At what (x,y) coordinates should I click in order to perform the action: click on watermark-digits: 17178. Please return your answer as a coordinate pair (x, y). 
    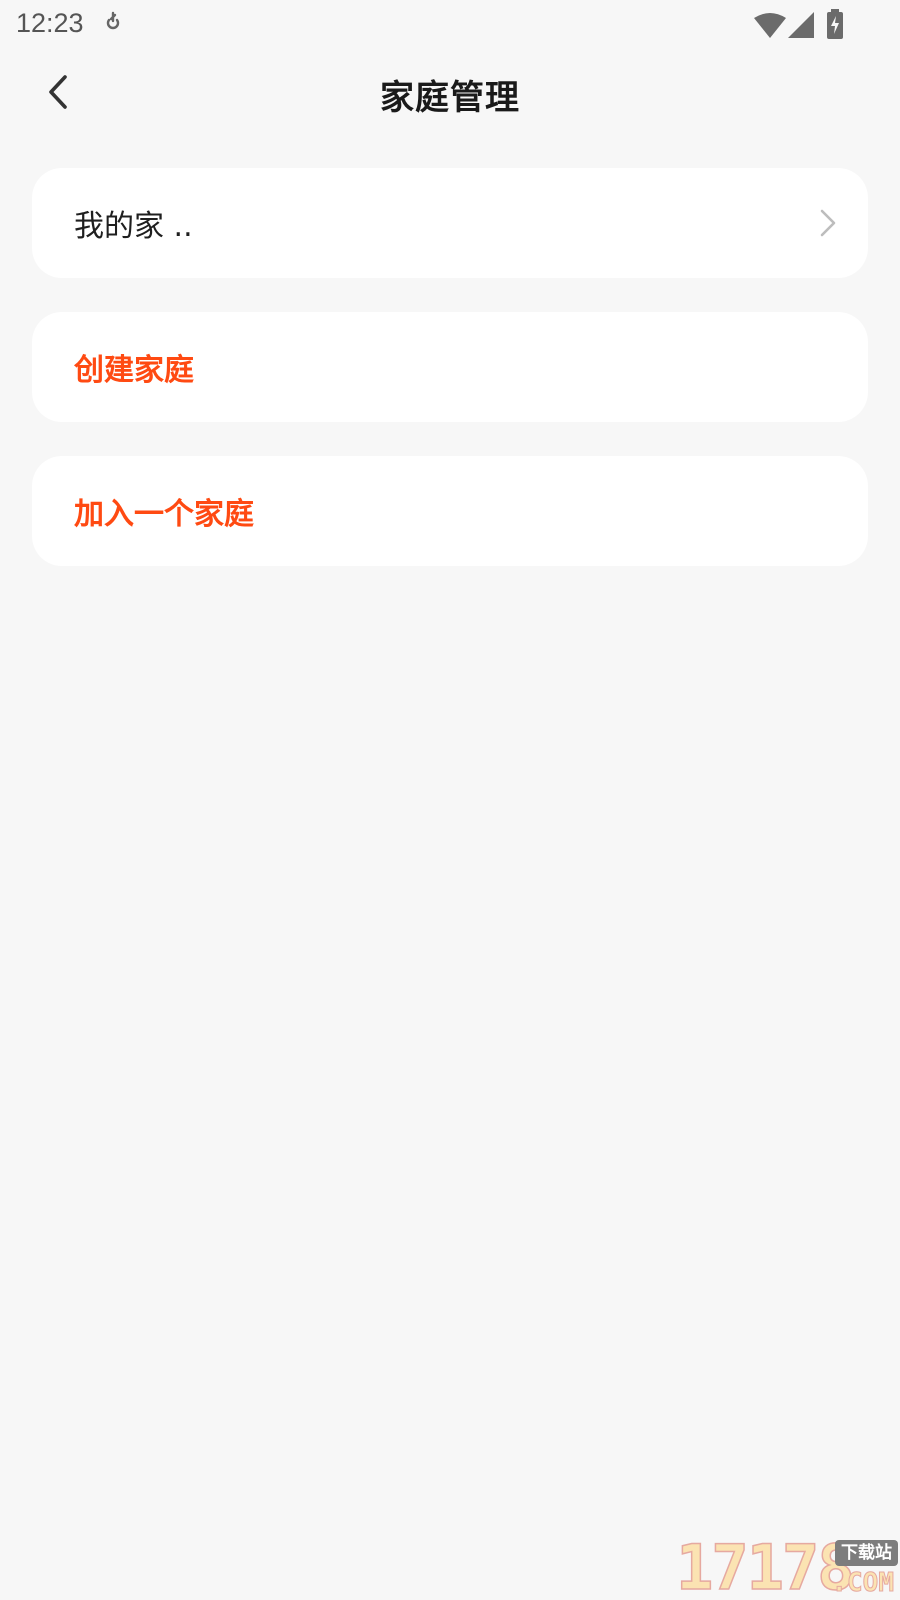
    Looking at the image, I should click on (765, 1565).